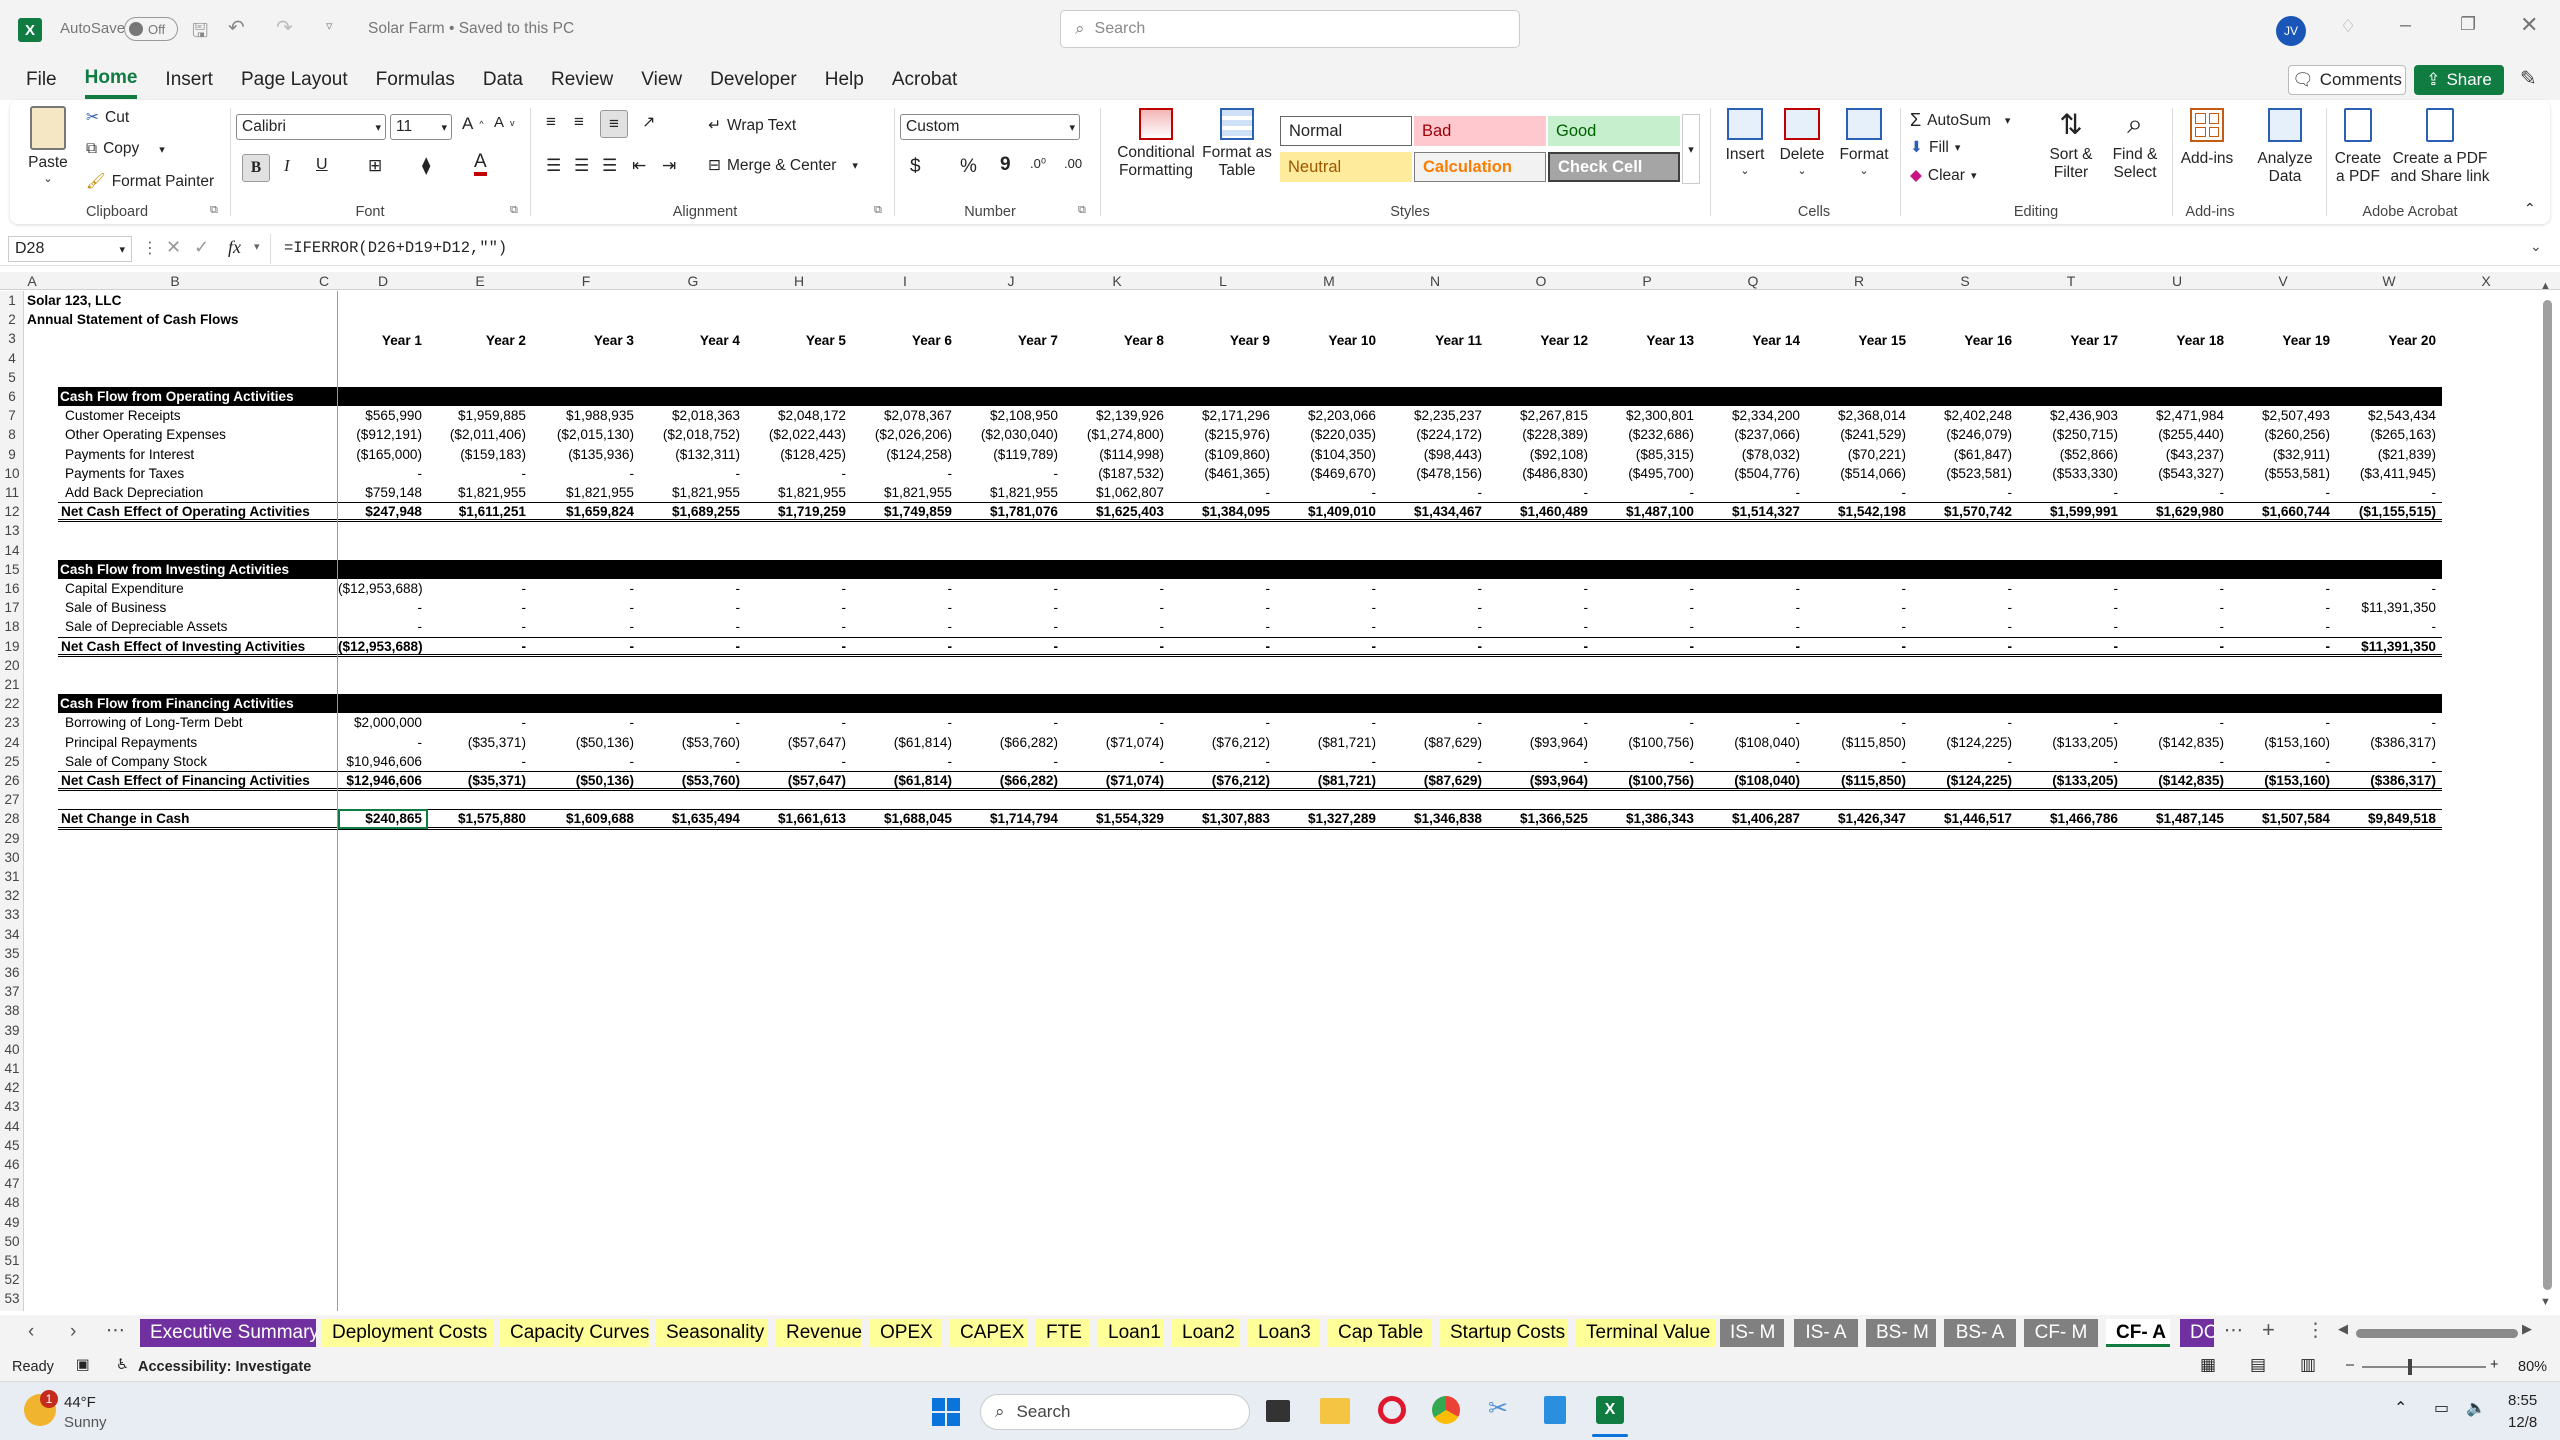  I want to click on notepad-icon, so click(1555, 1410).